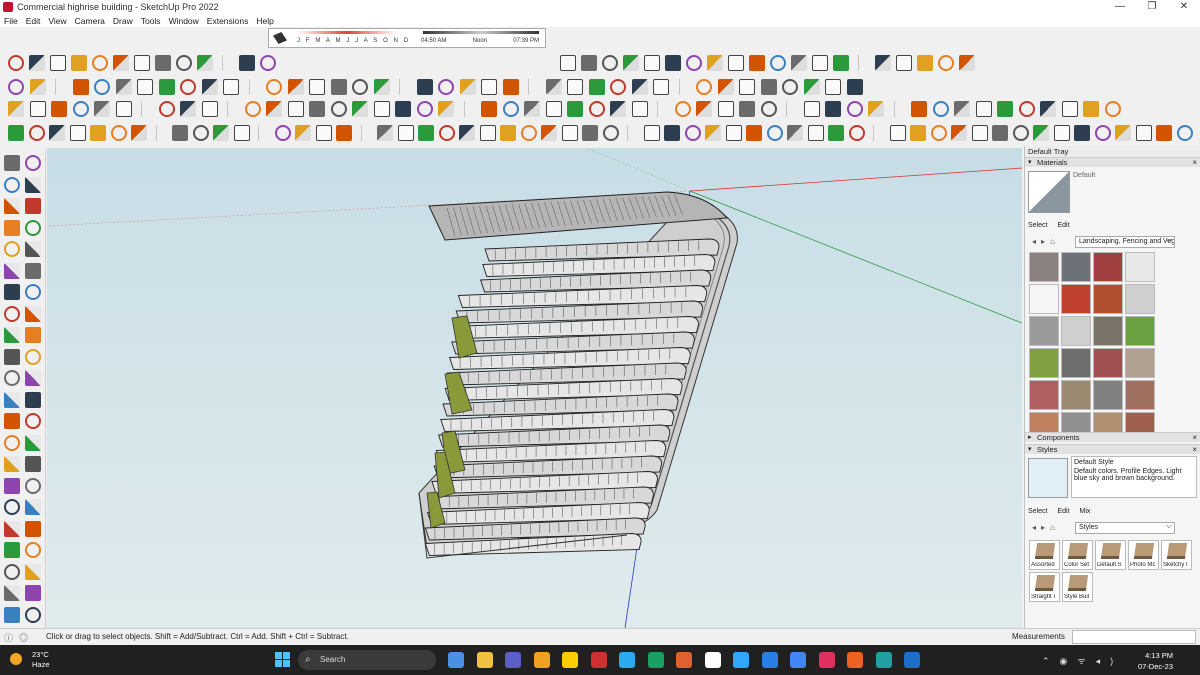 The height and width of the screenshot is (675, 1200). Describe the element at coordinates (1044, 587) in the screenshot. I see `style-item: Straight I` at that location.